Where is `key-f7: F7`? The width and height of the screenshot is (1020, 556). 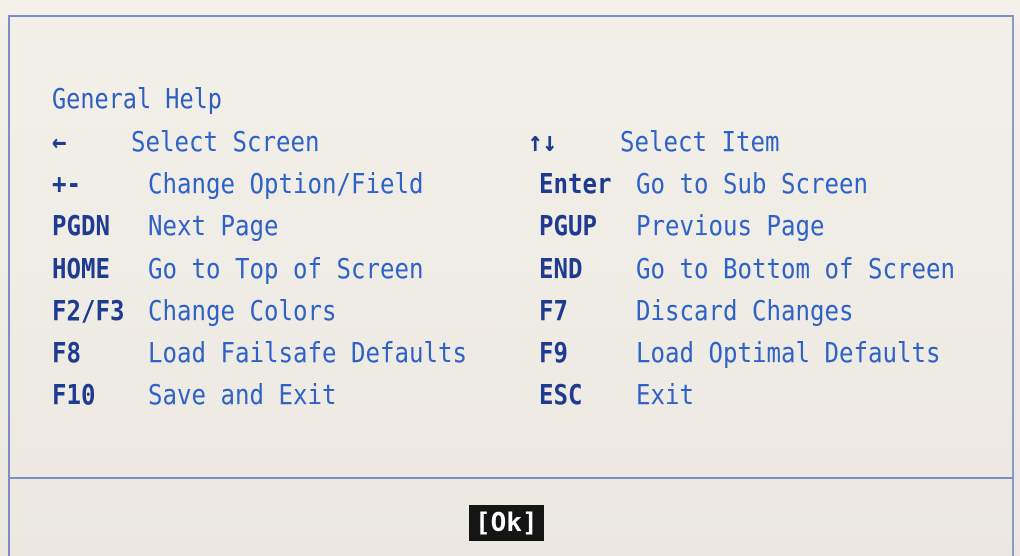 key-f7: F7 is located at coordinates (553, 310).